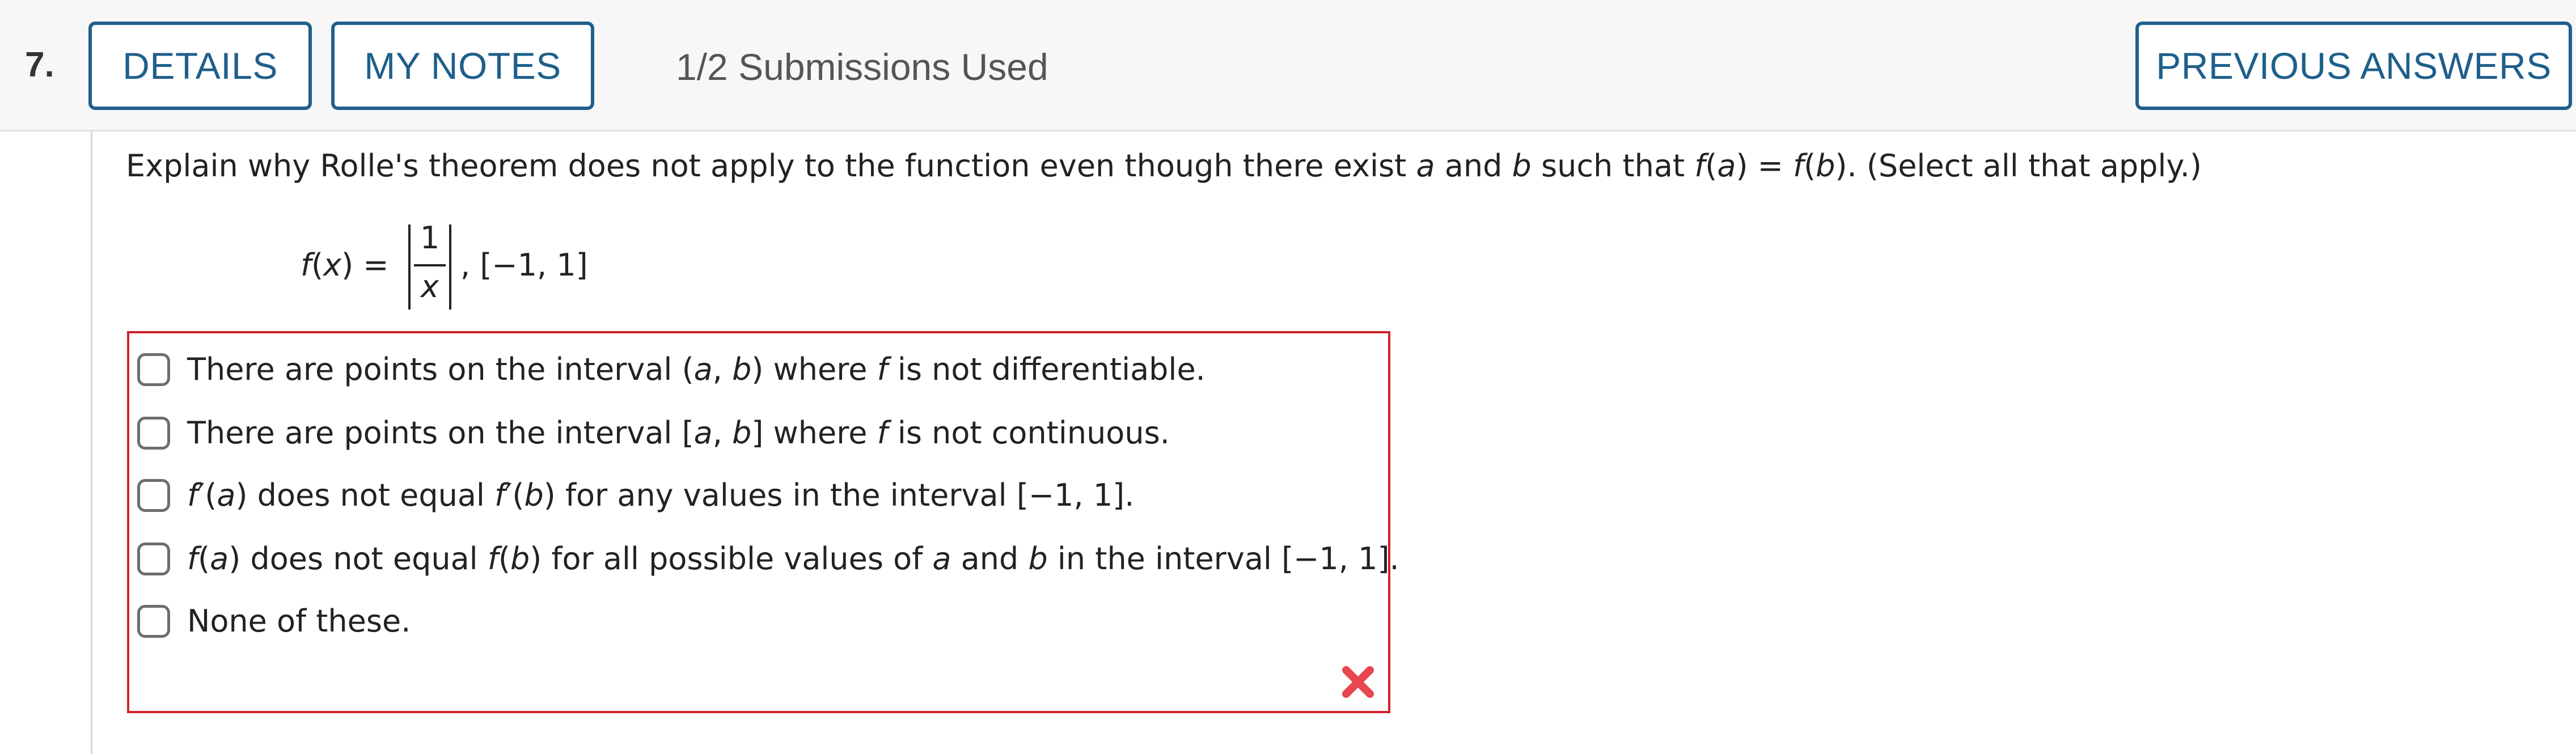 The height and width of the screenshot is (754, 2576). What do you see at coordinates (409, 267) in the screenshot?
I see `abs-bar-left` at bounding box center [409, 267].